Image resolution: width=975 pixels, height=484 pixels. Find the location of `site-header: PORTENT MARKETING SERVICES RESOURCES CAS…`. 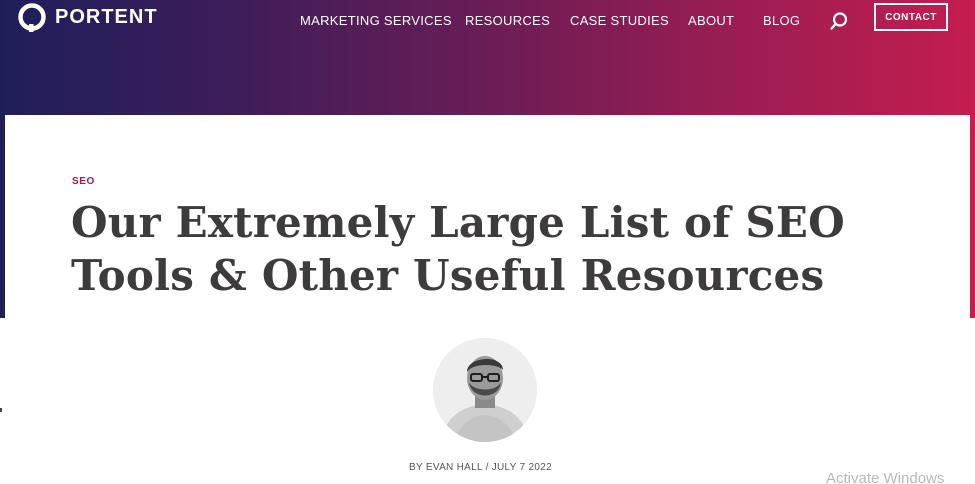

site-header: PORTENT MARKETING SERVICES RESOURCES CAS… is located at coordinates (487, 20).